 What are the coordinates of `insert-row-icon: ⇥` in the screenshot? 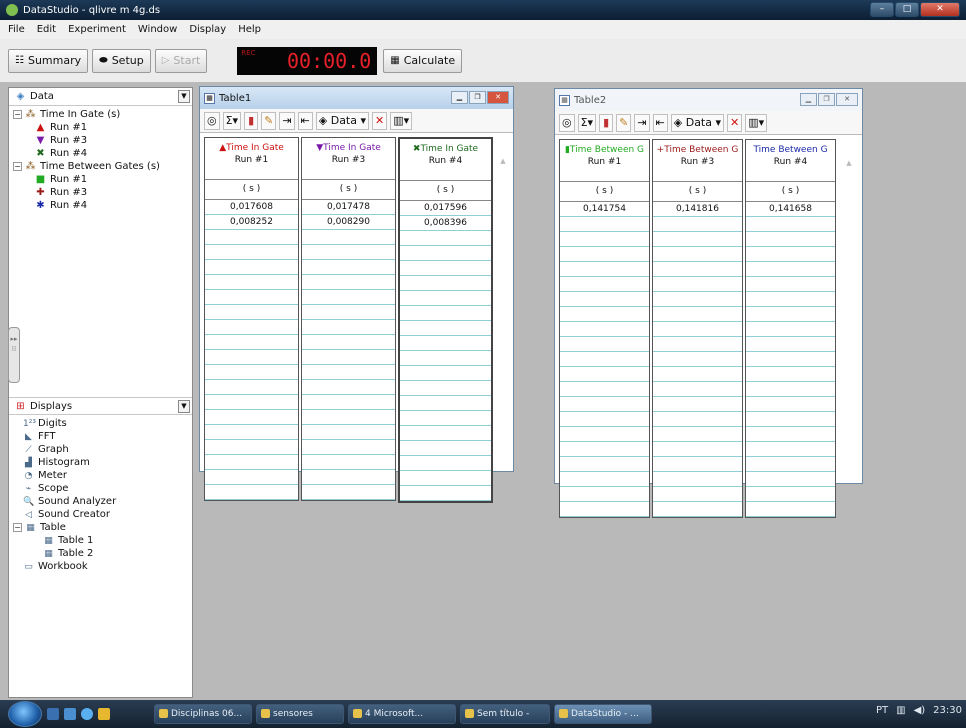 It's located at (287, 120).